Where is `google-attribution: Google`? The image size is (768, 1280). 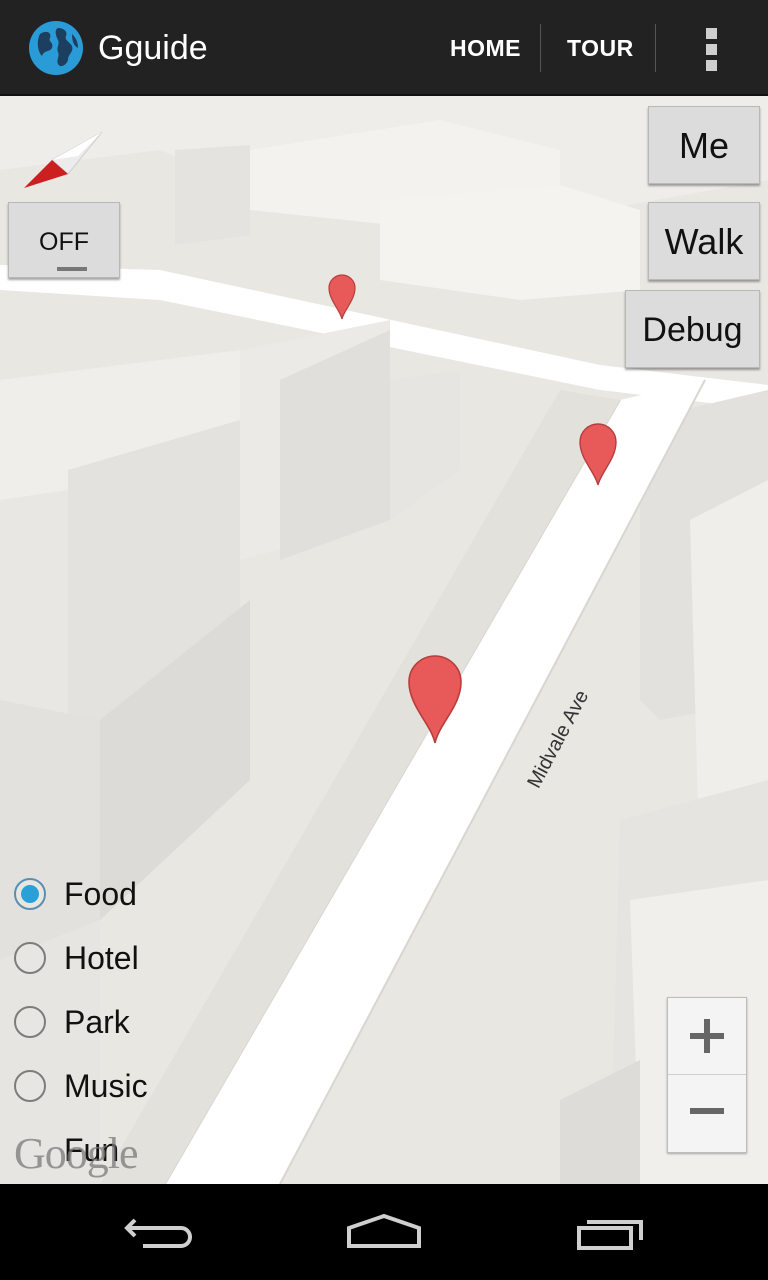
google-attribution: Google is located at coordinates (76, 1153).